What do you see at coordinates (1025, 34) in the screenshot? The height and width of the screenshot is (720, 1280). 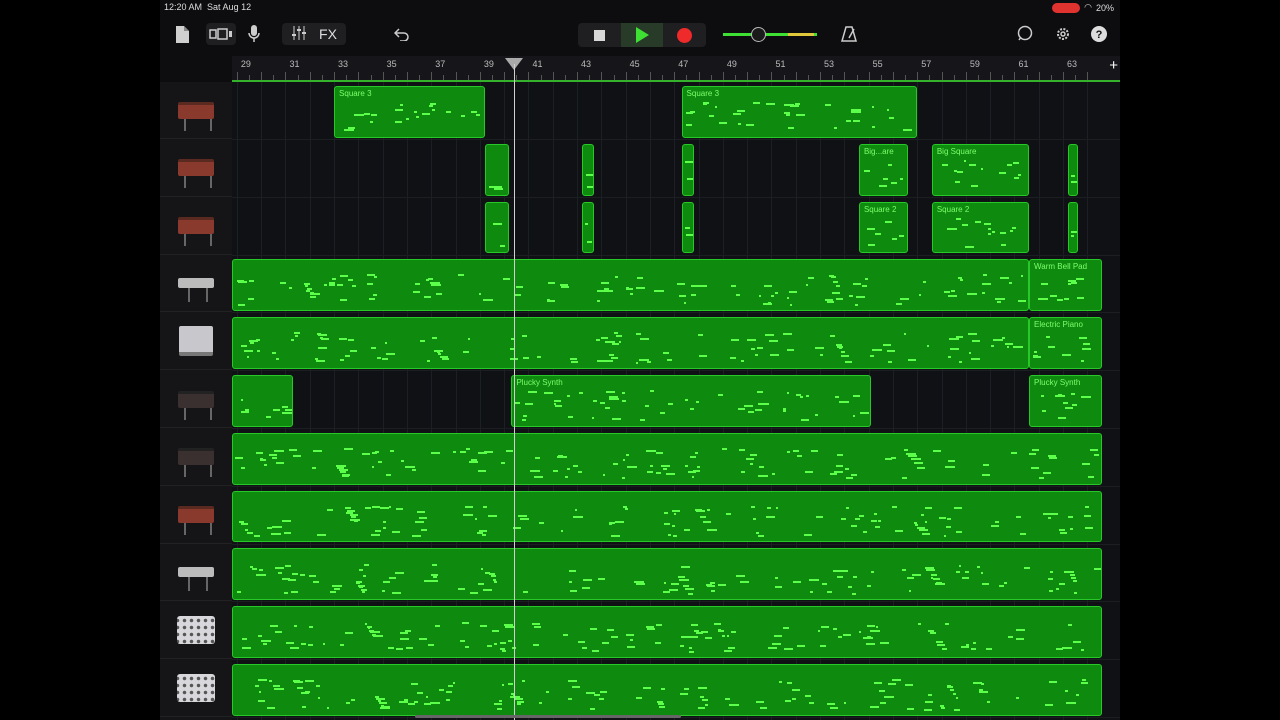 I see `loop-icon` at bounding box center [1025, 34].